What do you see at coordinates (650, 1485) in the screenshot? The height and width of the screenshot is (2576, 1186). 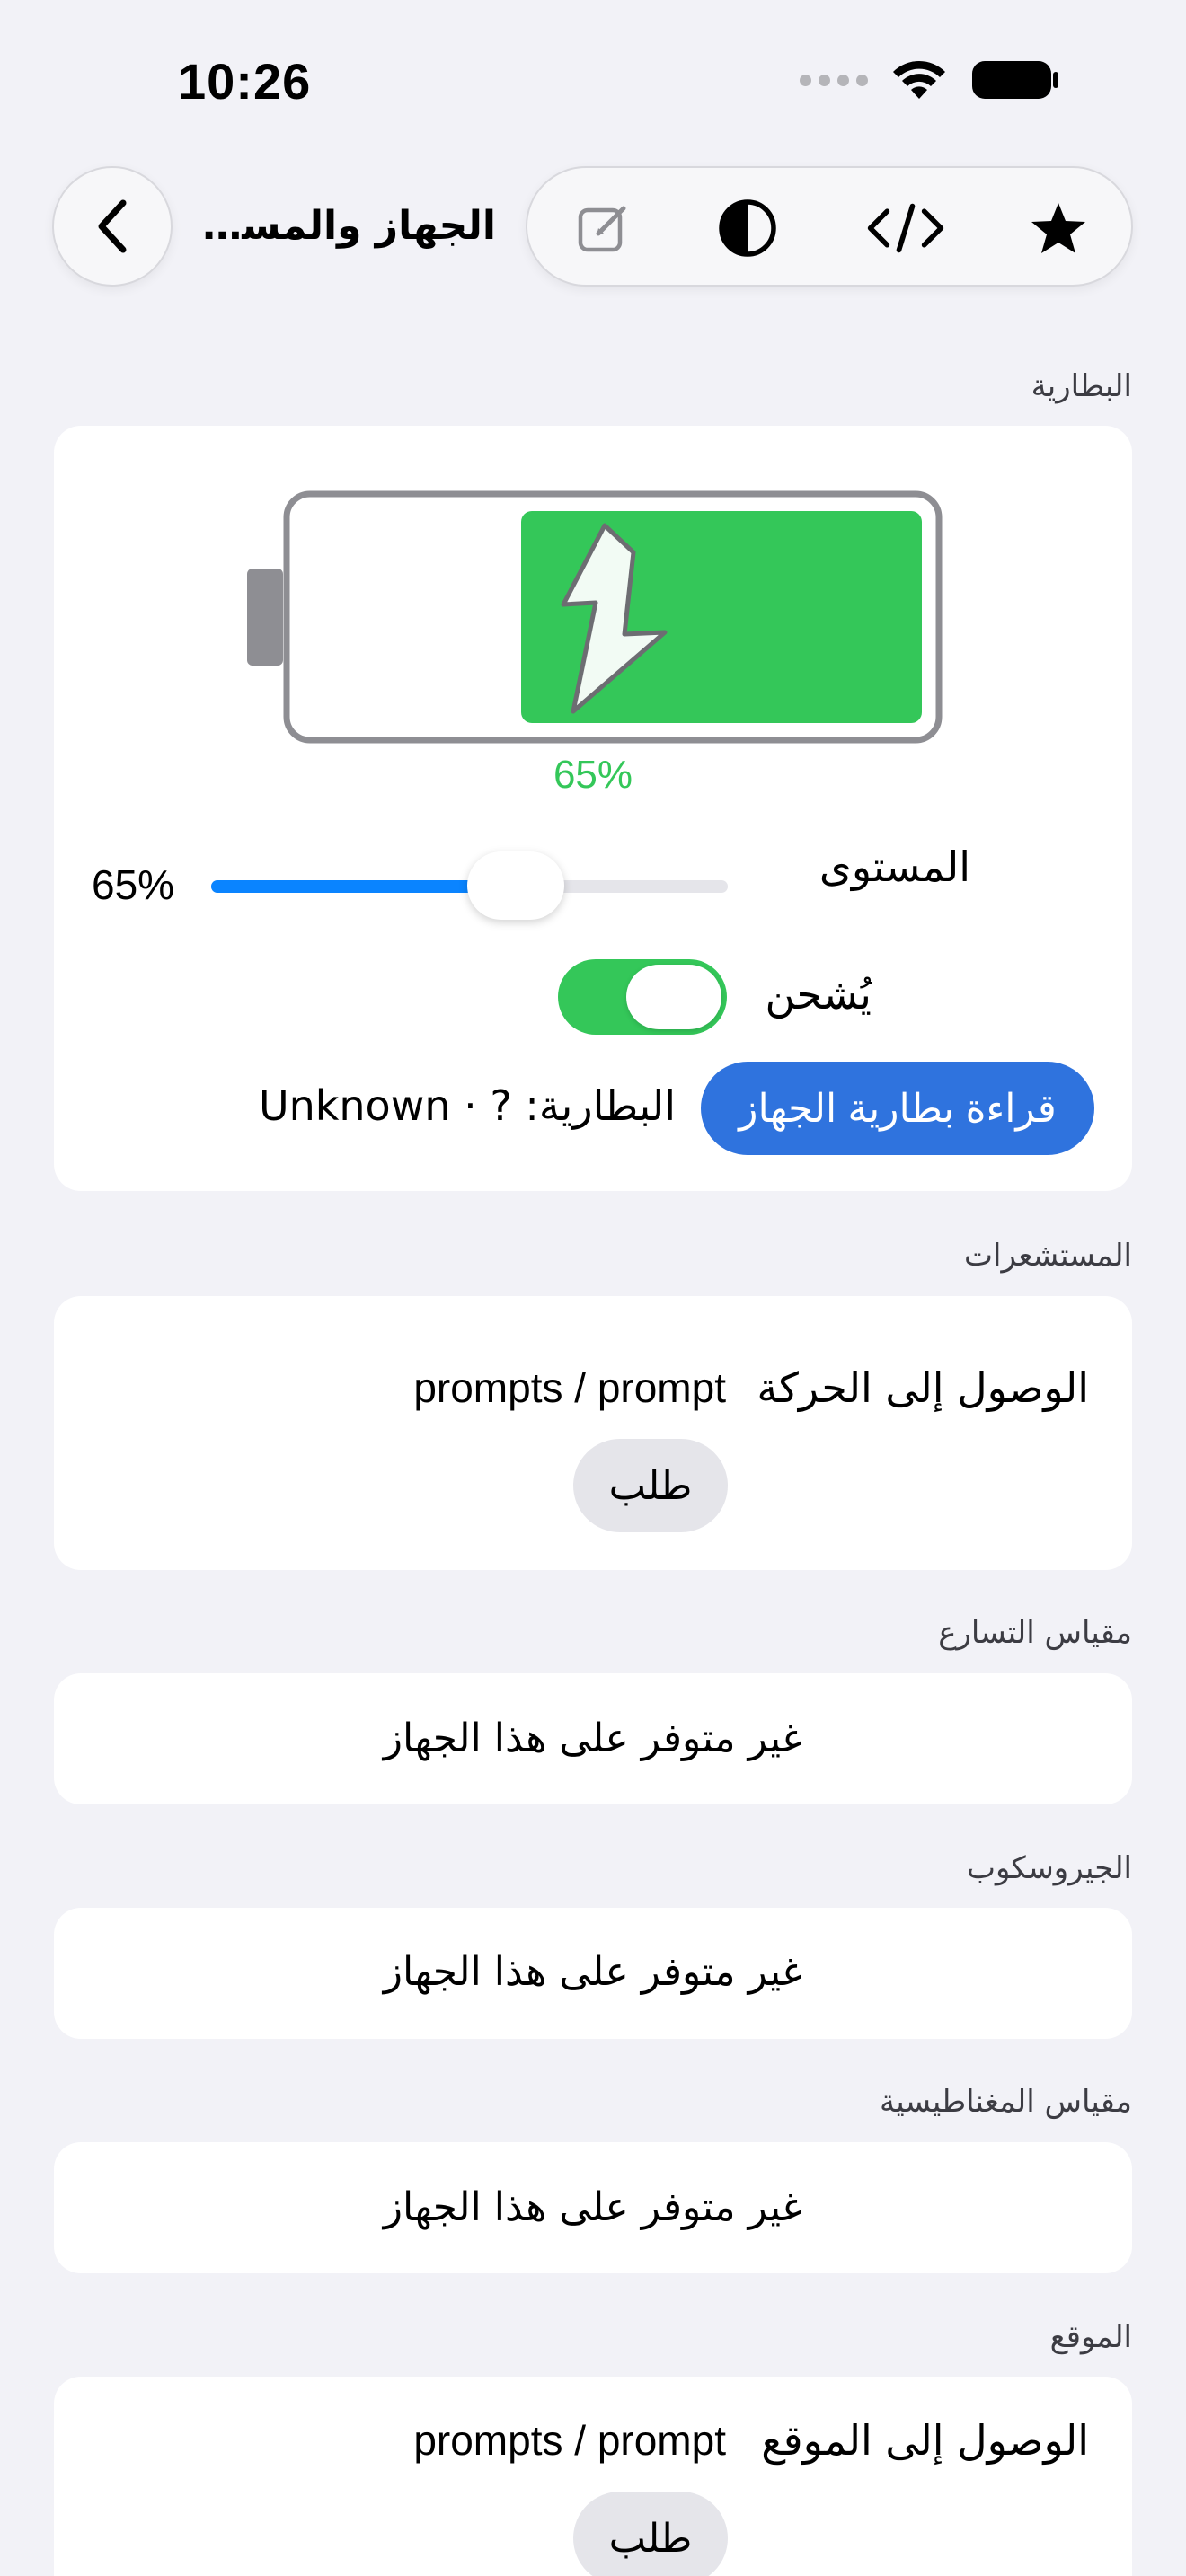 I see `motion-request-button: طلب` at bounding box center [650, 1485].